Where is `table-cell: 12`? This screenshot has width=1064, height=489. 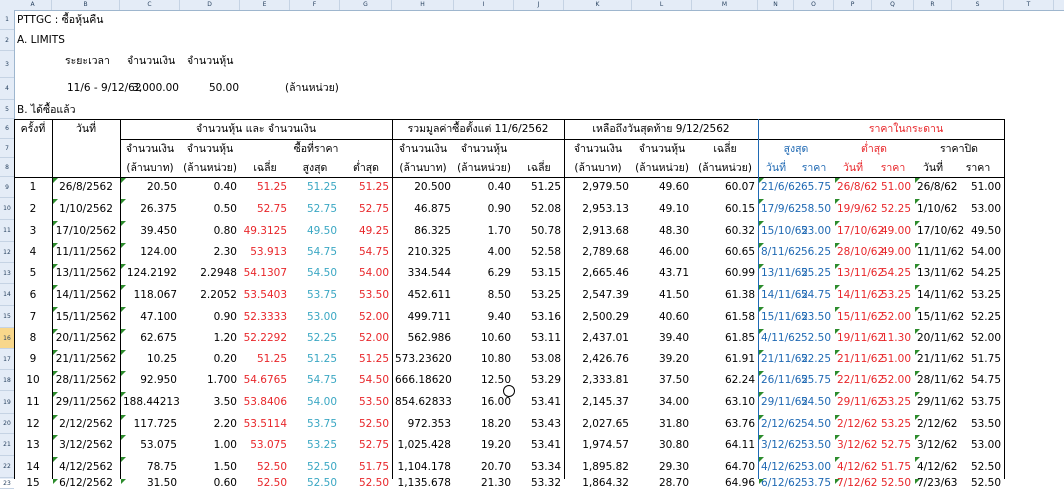
table-cell: 12 is located at coordinates (33, 424).